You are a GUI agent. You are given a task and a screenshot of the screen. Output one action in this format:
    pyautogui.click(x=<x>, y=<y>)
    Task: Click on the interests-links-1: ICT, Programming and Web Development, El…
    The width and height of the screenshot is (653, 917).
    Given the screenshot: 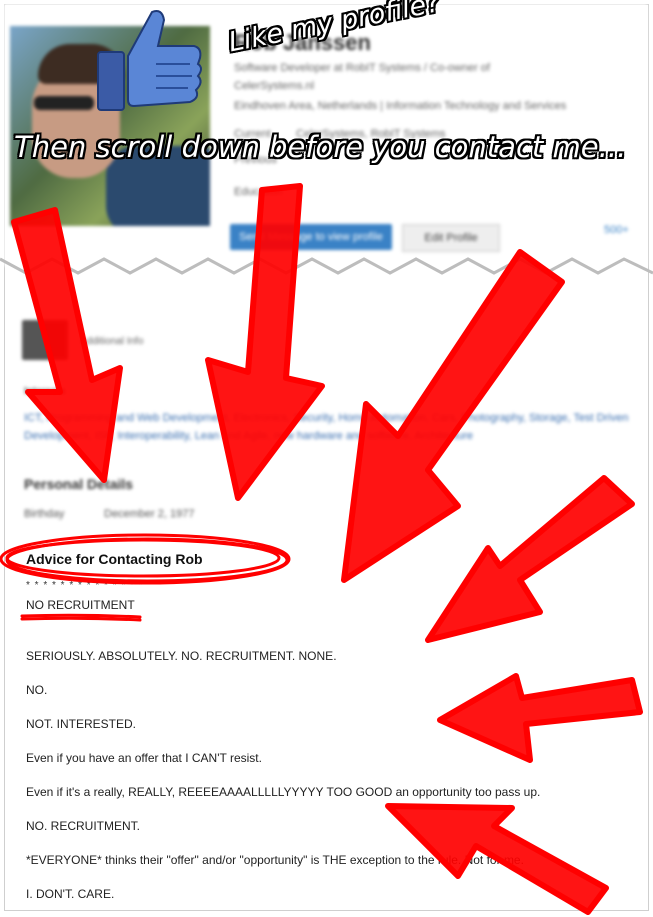 What is the action you would take?
    pyautogui.click(x=326, y=418)
    